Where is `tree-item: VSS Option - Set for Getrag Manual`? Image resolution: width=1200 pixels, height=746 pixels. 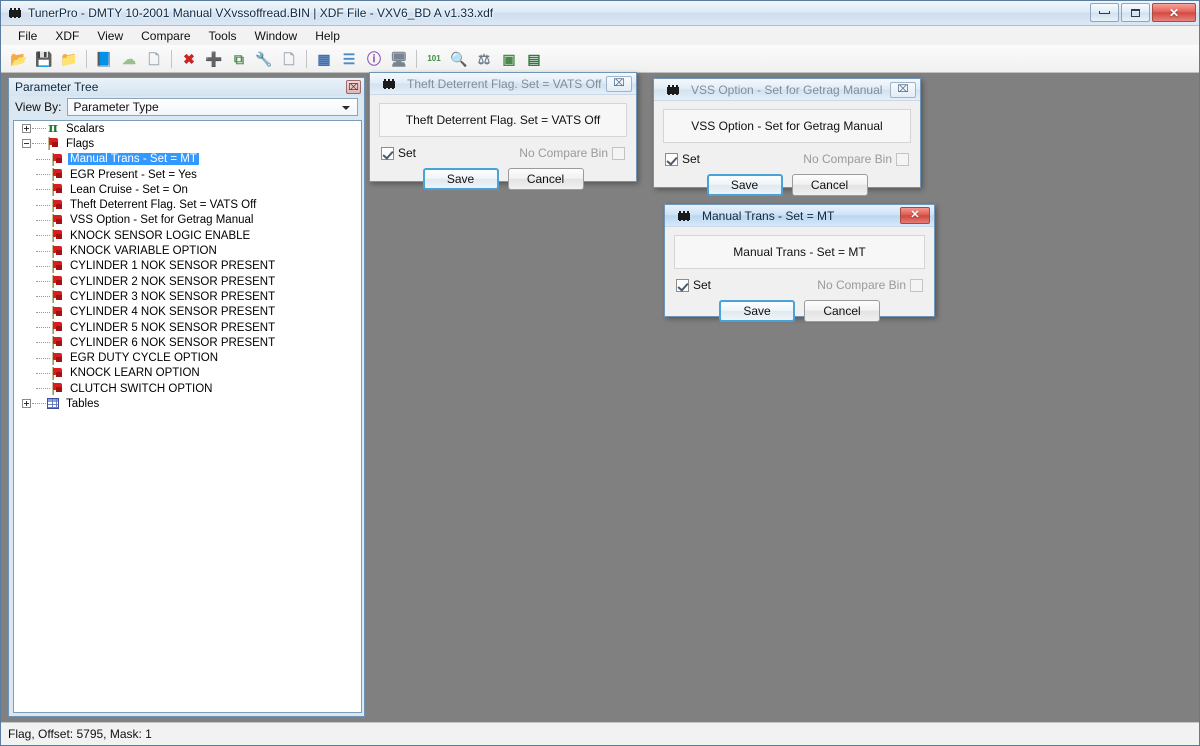
tree-item: VSS Option - Set for Getrag Manual is located at coordinates (187, 220).